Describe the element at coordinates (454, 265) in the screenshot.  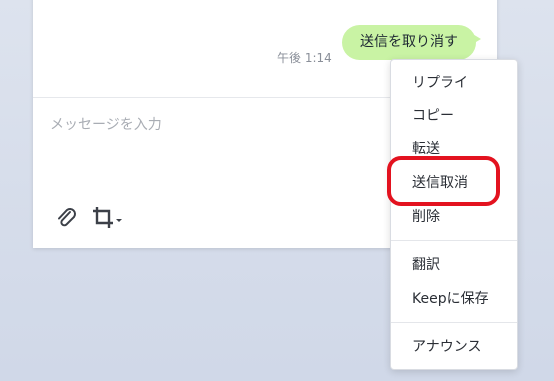
I see `menu-item-translate: 翻訳` at that location.